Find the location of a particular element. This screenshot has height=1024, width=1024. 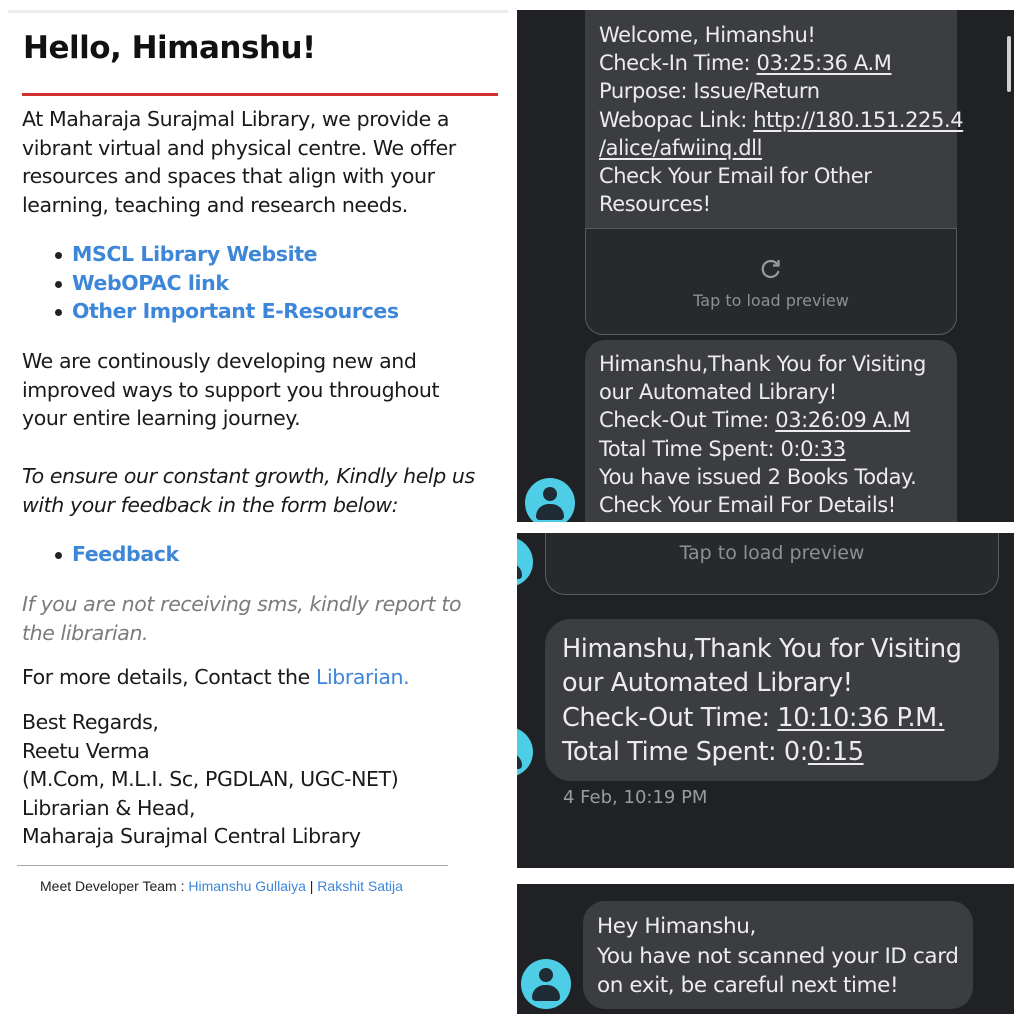

webopac-url: http://180.151.225.4 is located at coordinates (858, 120).